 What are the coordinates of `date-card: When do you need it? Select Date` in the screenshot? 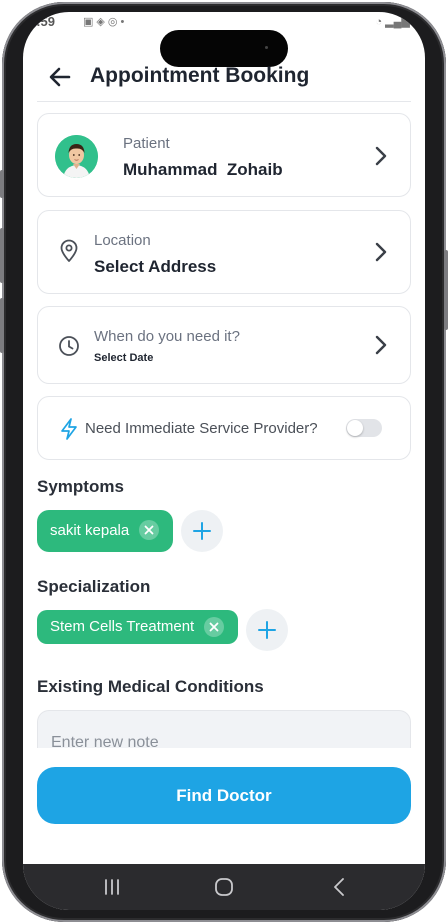 It's located at (224, 345).